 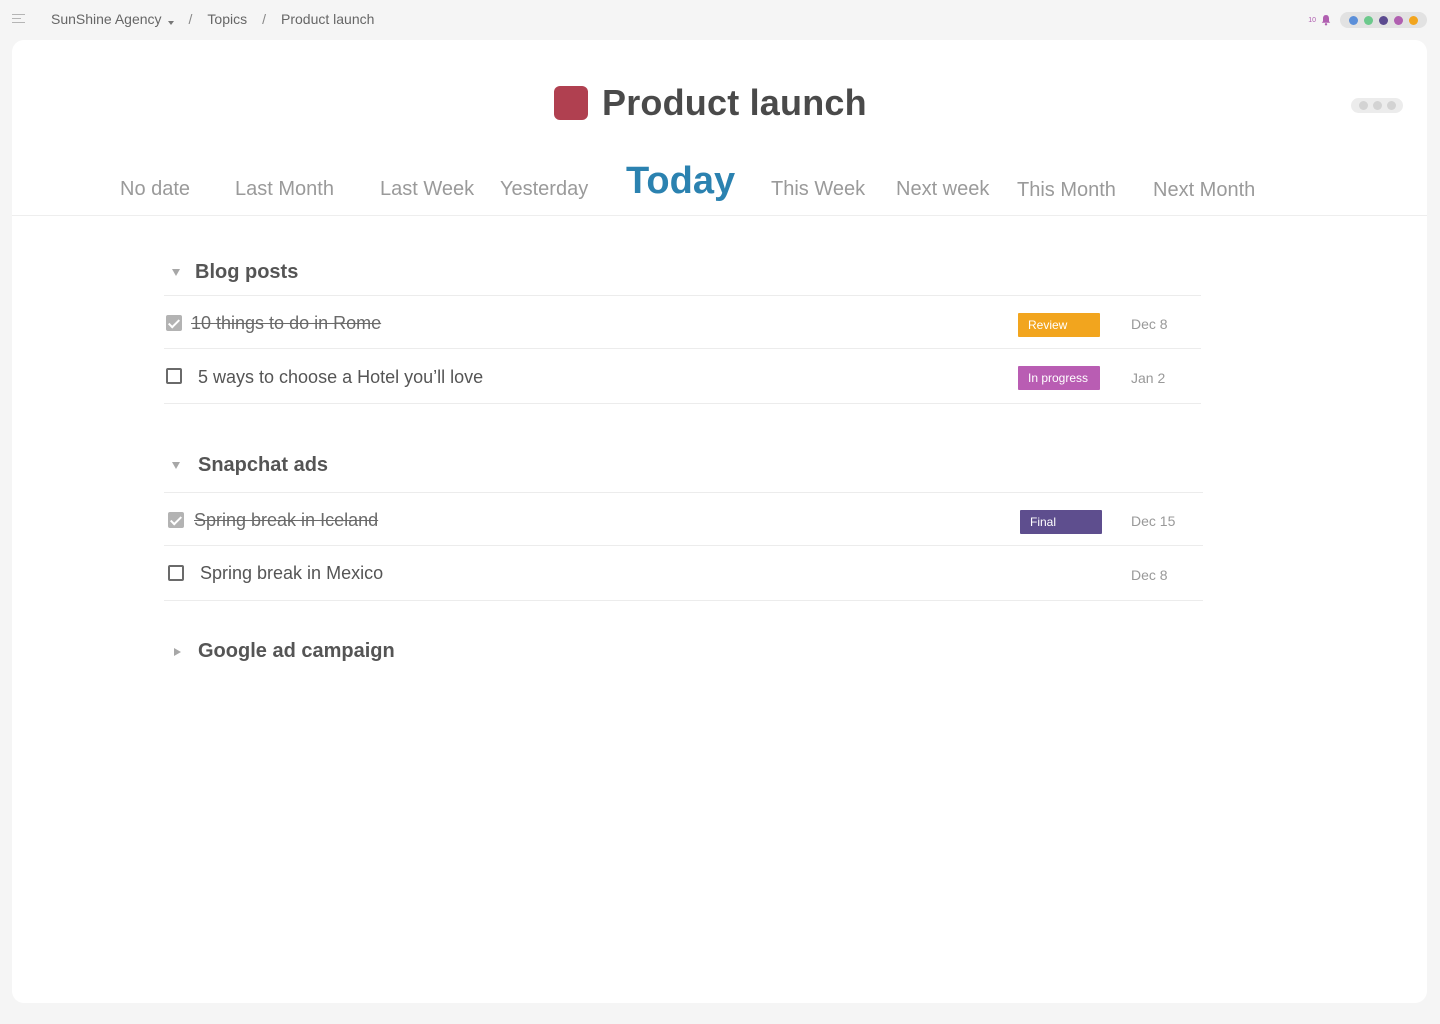 I want to click on section-header-google-ad-campaign: Google ad campaign, so click(x=284, y=651).